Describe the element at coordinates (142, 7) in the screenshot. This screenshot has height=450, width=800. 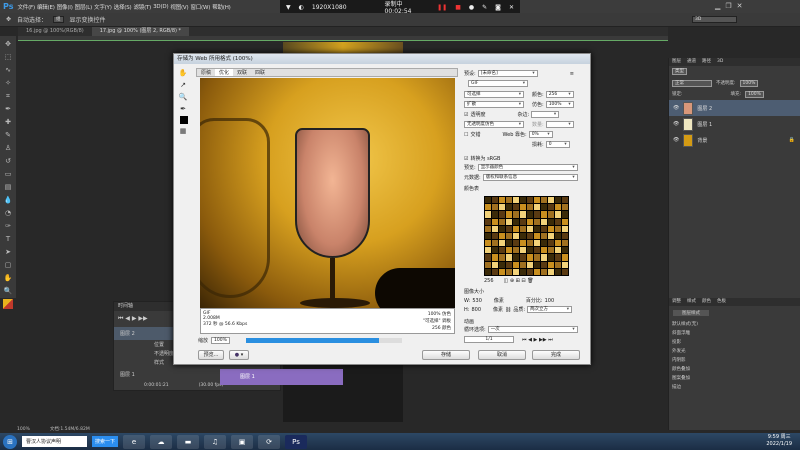
I see `menu-filter: 滤镜(T)` at that location.